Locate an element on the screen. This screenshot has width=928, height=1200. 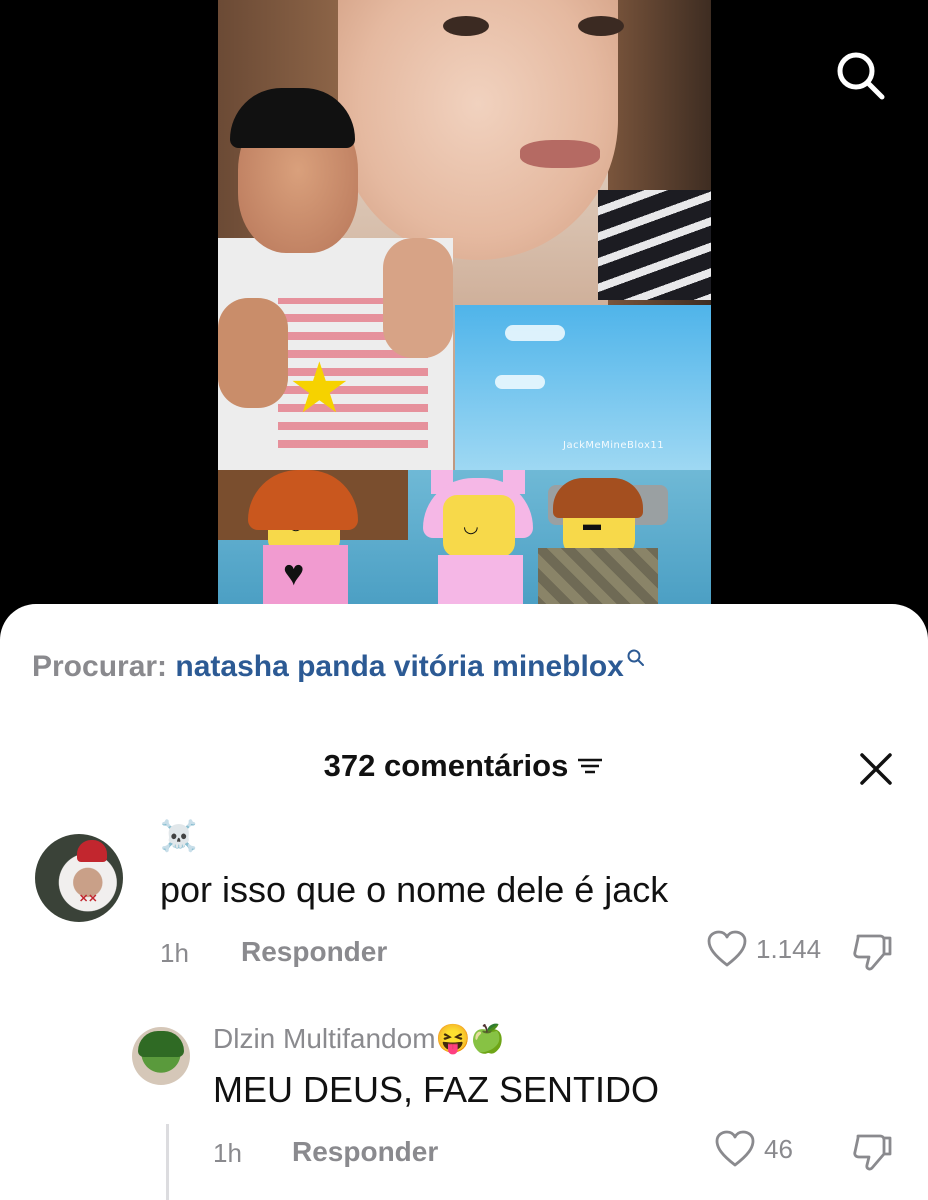
comment-username: Dlzin Multifandom😝🍏 is located at coordinates (359, 1038).